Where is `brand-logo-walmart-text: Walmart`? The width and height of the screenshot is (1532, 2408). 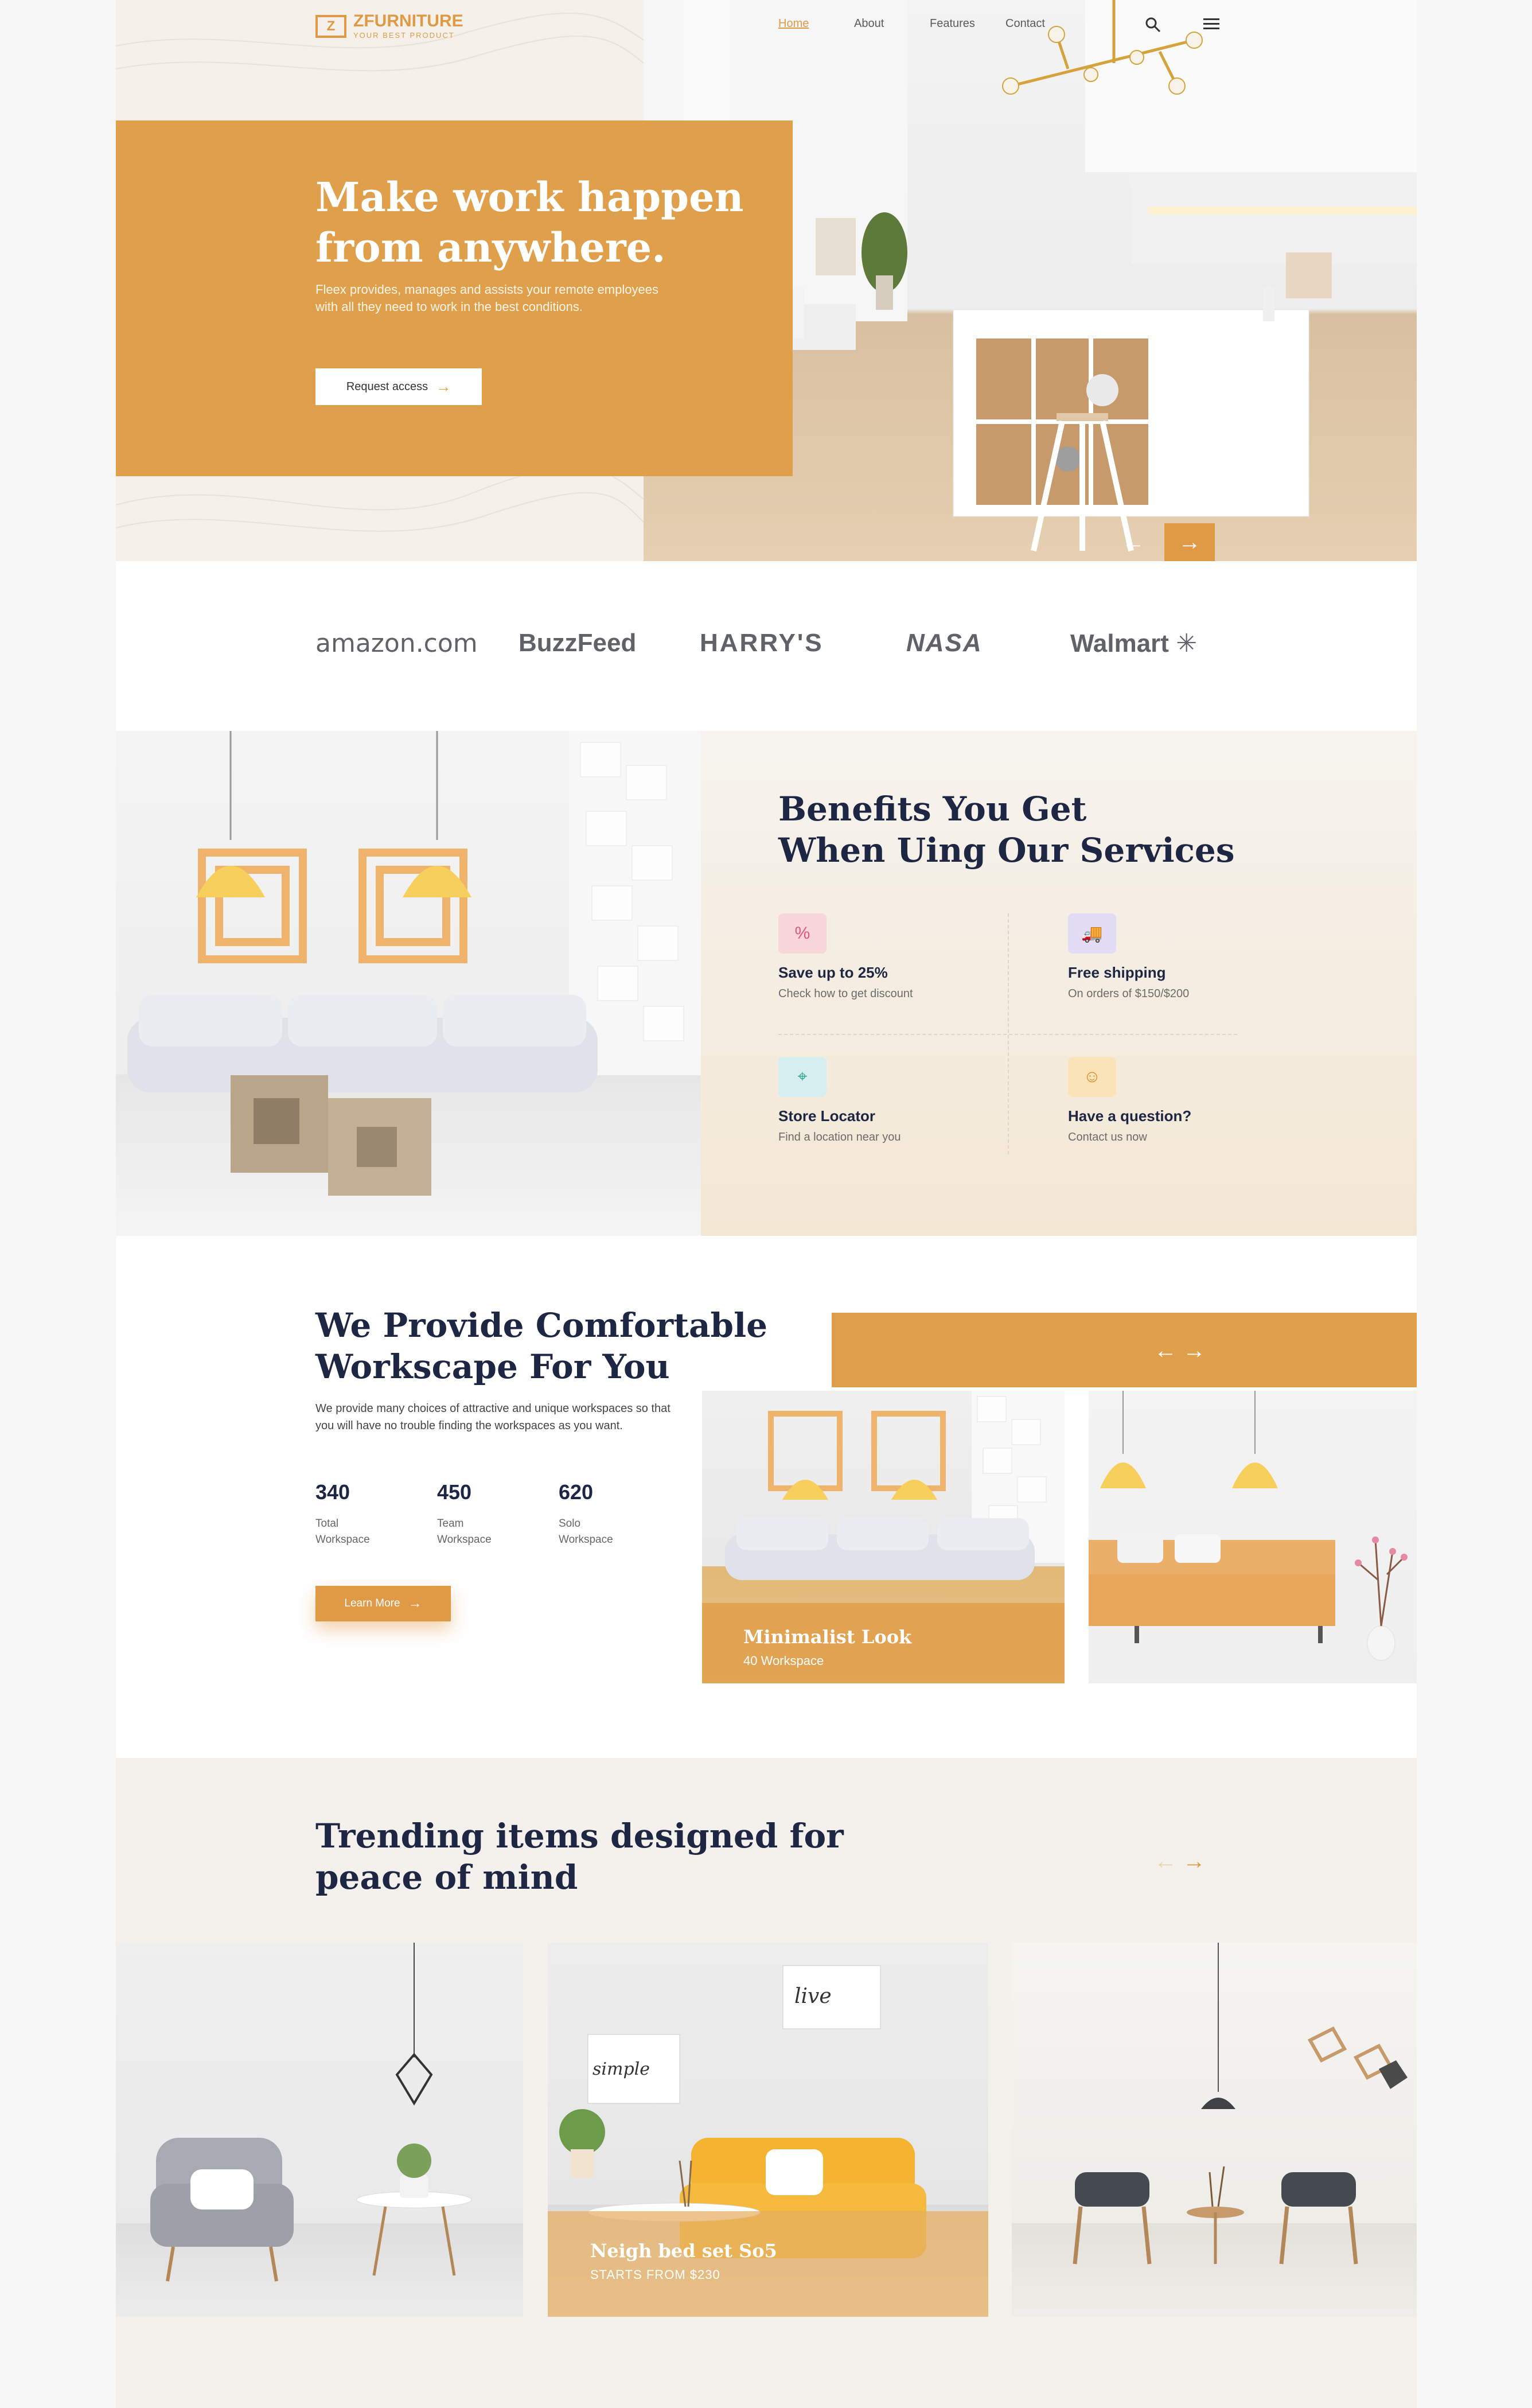 brand-logo-walmart-text: Walmart is located at coordinates (1119, 644).